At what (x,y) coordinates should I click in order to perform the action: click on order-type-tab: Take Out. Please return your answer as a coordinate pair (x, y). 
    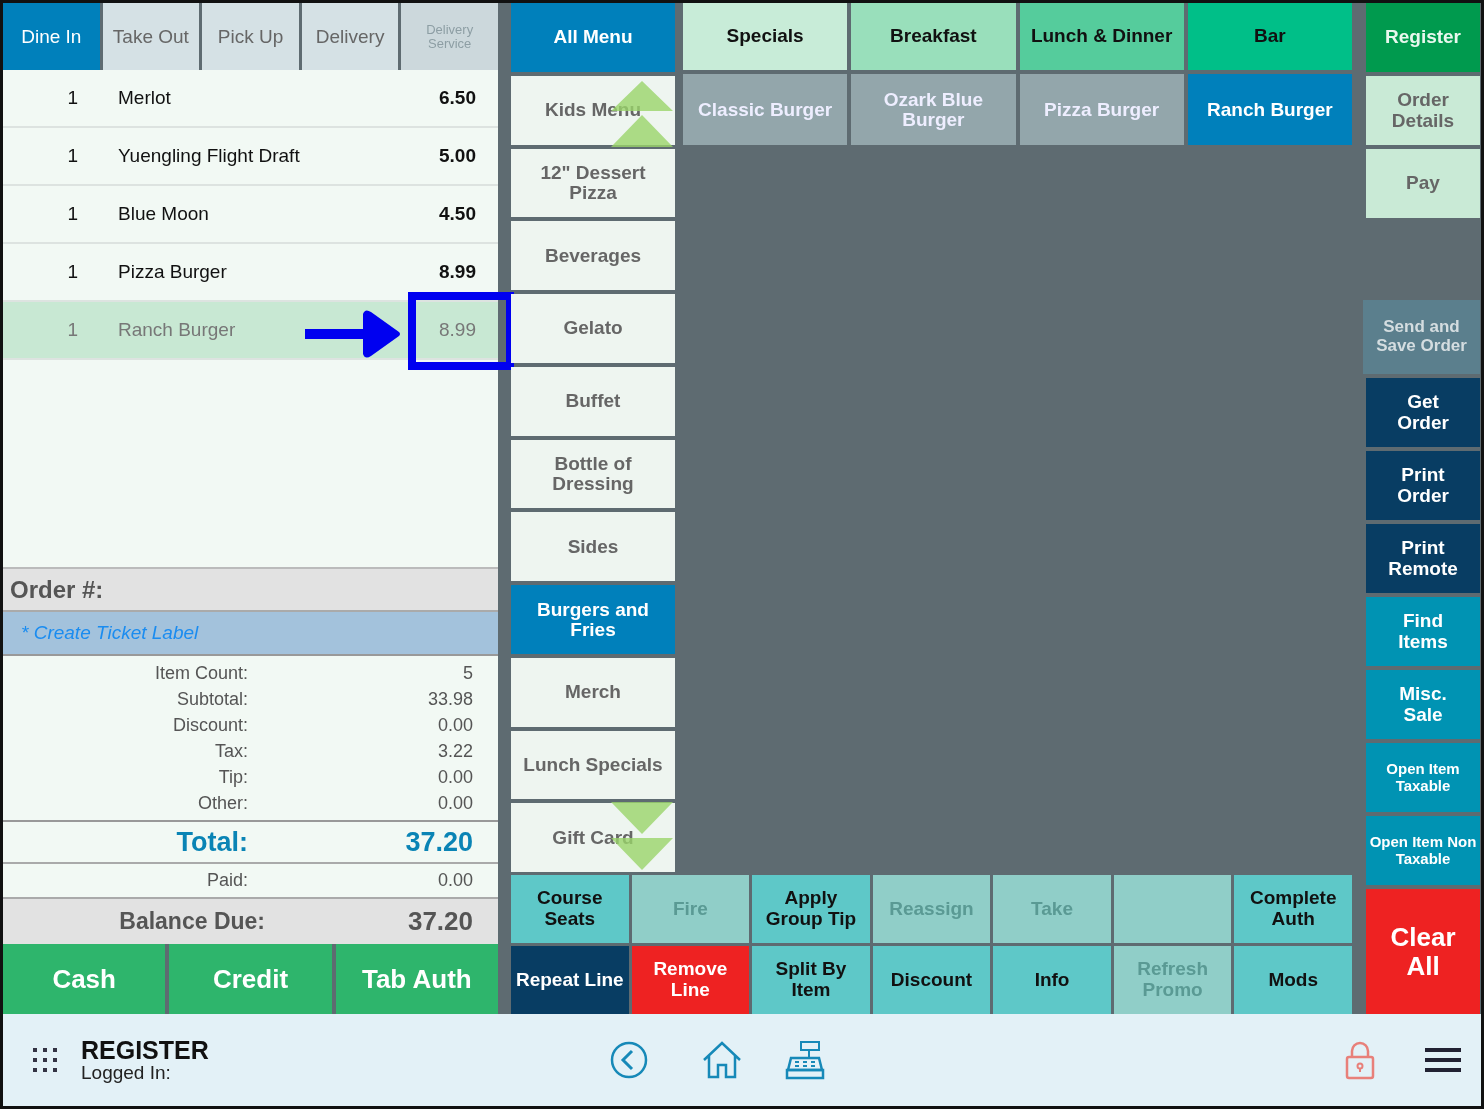
    Looking at the image, I should click on (151, 36).